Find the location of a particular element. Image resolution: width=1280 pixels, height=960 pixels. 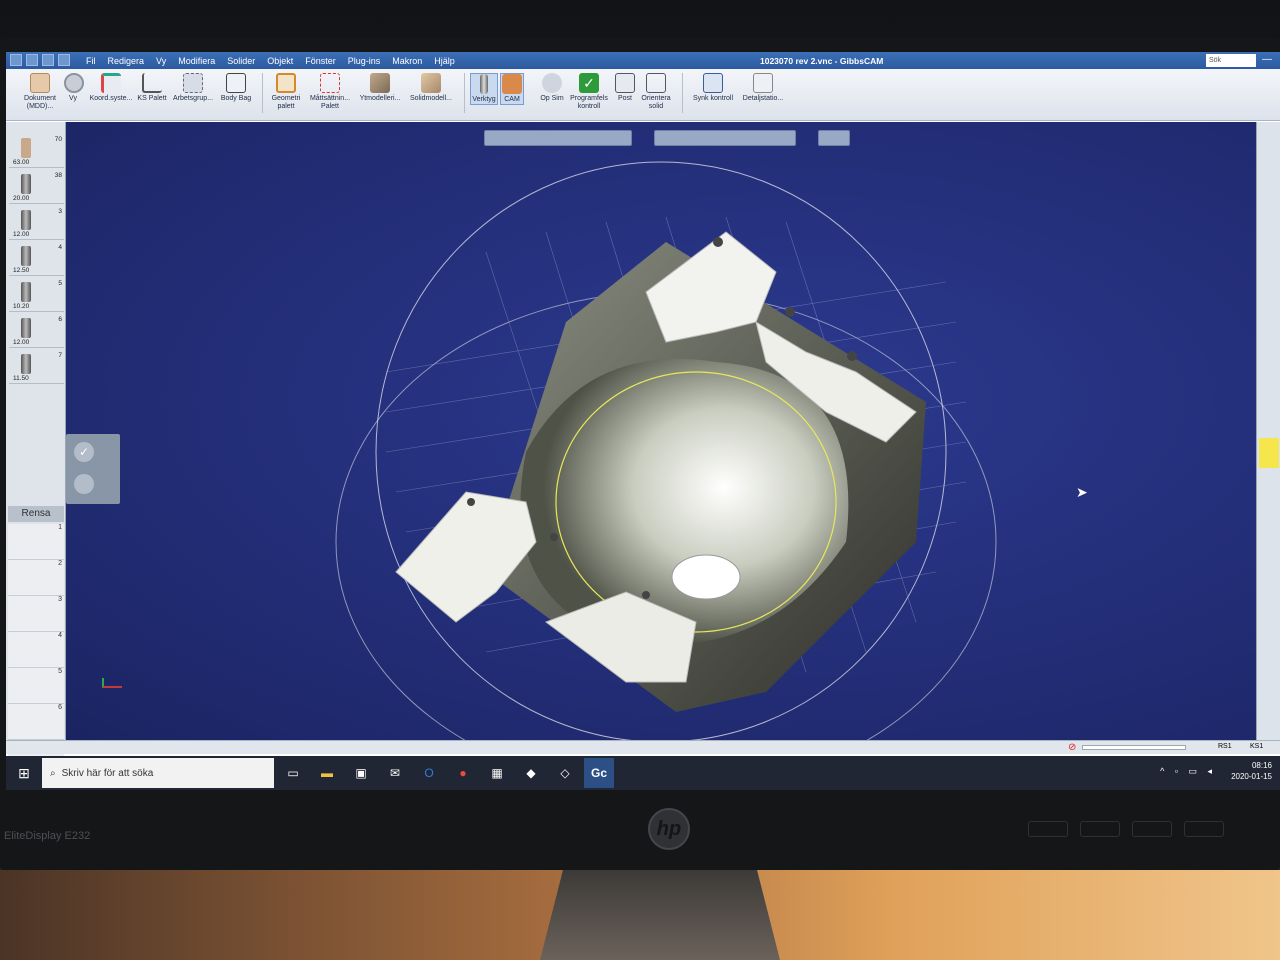

ks-palett-button: KS Palett is located at coordinates (152, 88).